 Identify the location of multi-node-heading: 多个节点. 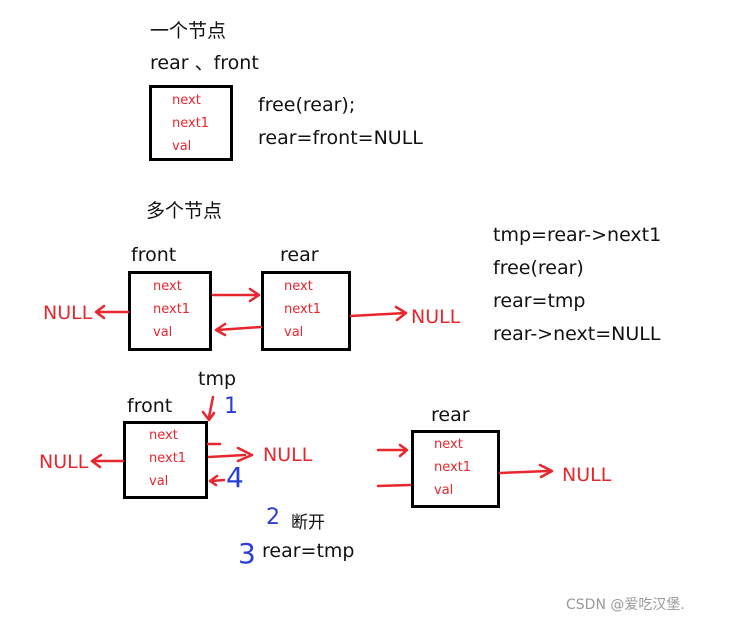
(184, 211).